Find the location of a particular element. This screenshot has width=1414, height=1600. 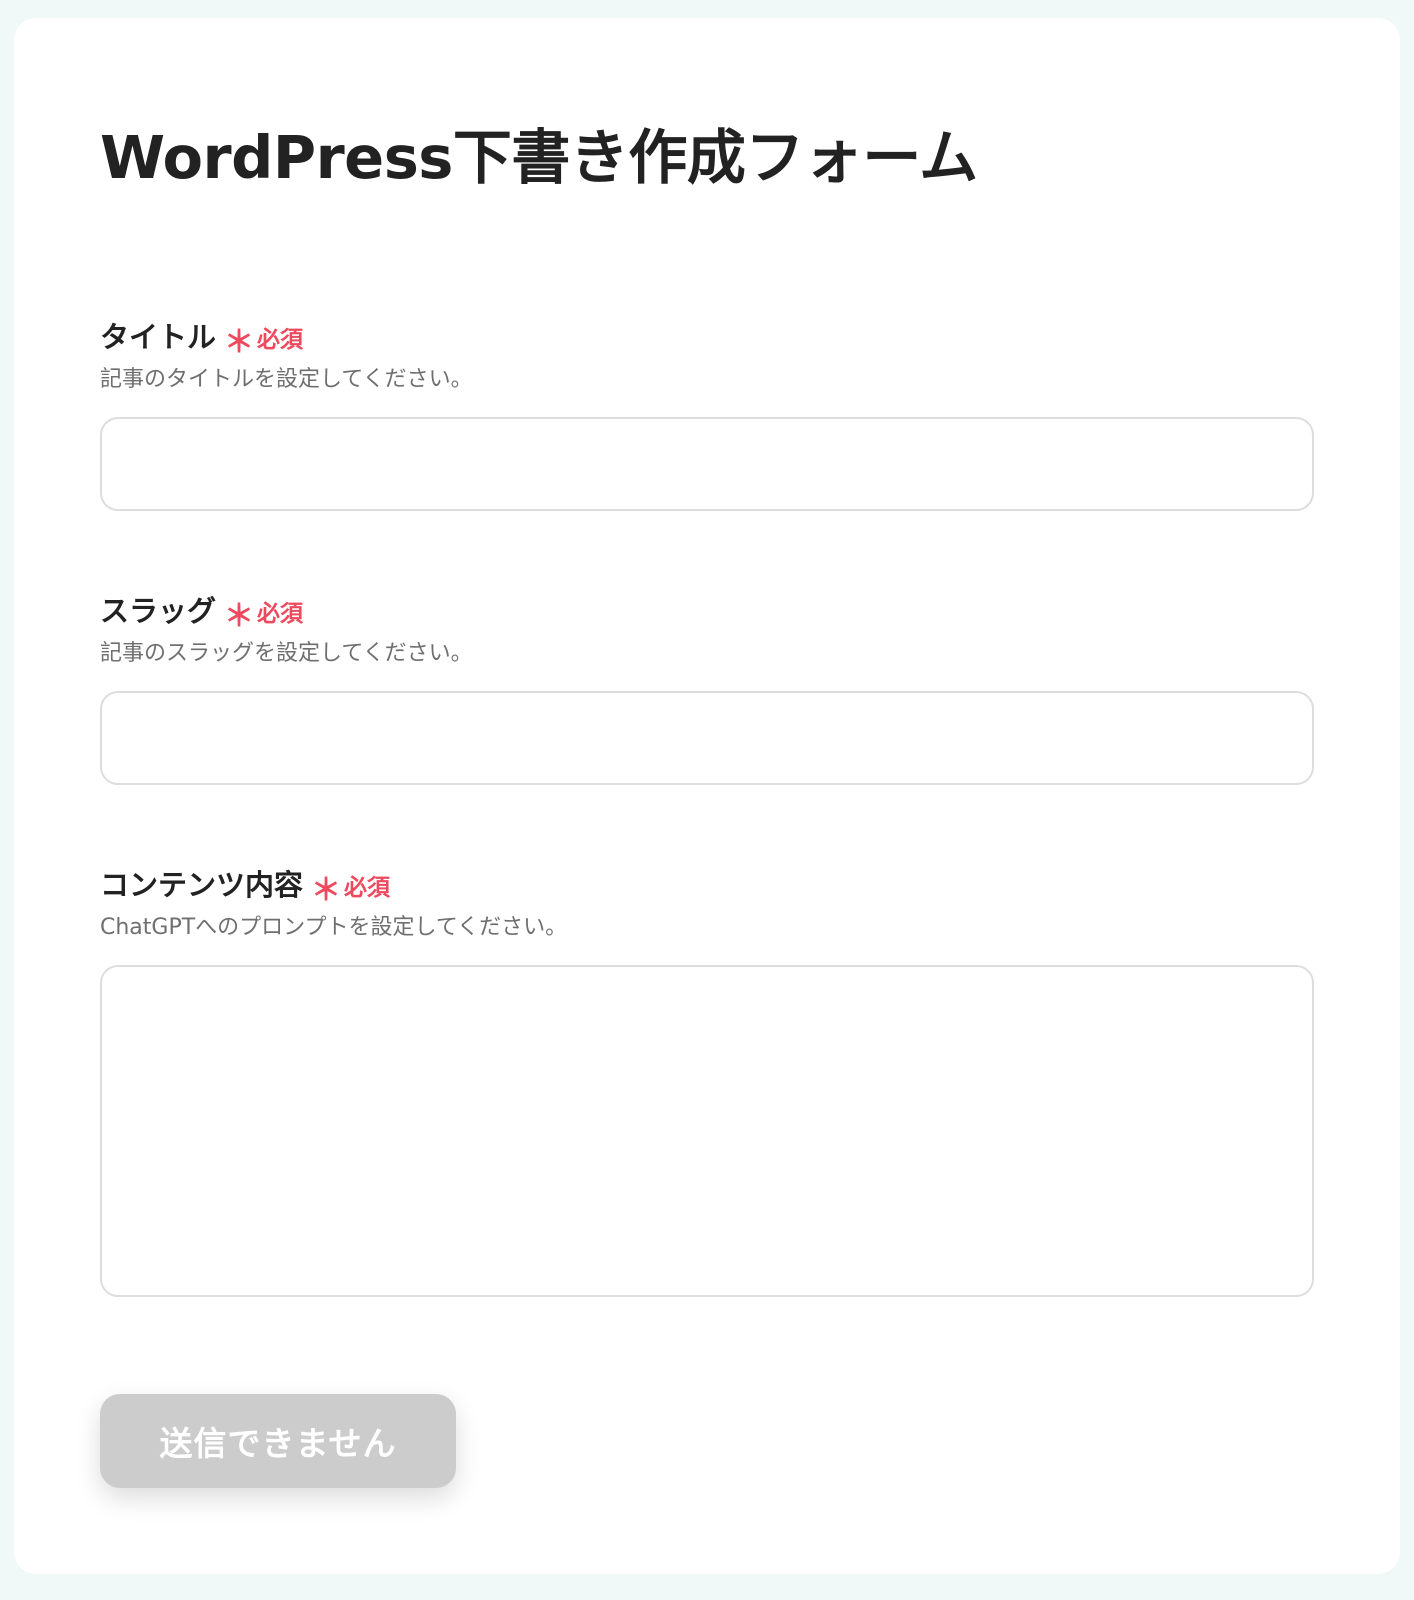

form-title: WordPress下書き作成フォーム is located at coordinates (539, 157).